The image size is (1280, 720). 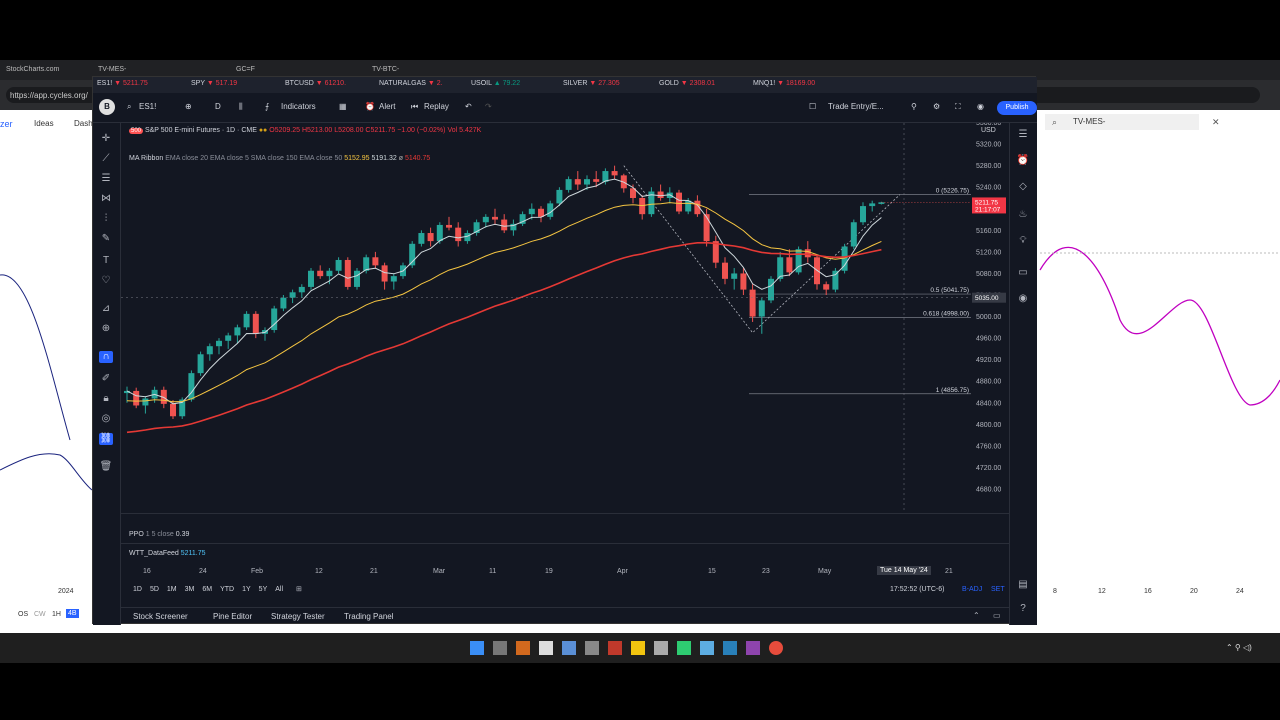 I want to click on hotlist-icon: ♨, so click(x=1023, y=216).